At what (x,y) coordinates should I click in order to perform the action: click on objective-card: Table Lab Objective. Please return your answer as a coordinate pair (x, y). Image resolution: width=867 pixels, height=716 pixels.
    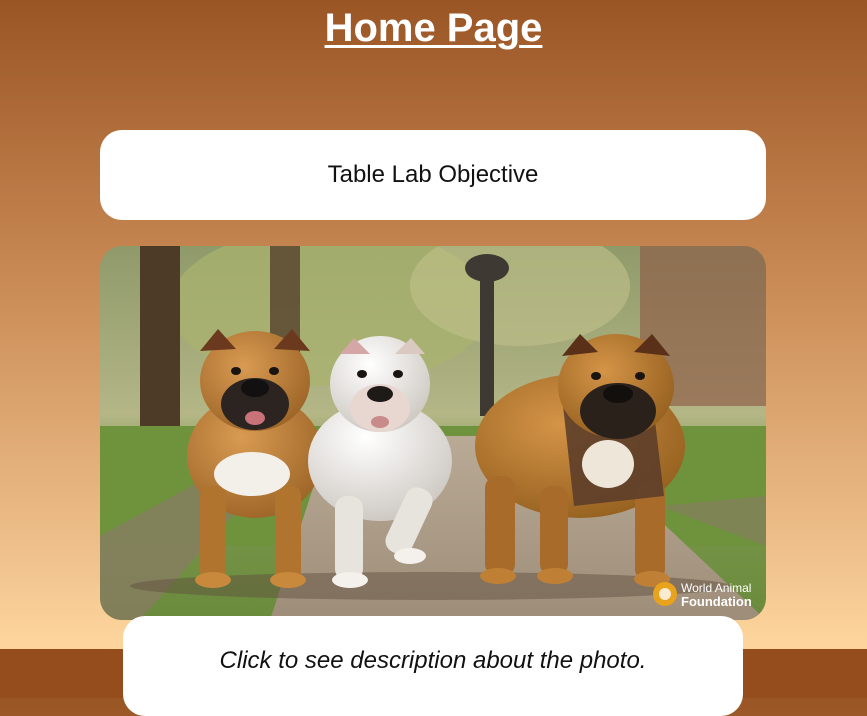
    Looking at the image, I should click on (433, 175).